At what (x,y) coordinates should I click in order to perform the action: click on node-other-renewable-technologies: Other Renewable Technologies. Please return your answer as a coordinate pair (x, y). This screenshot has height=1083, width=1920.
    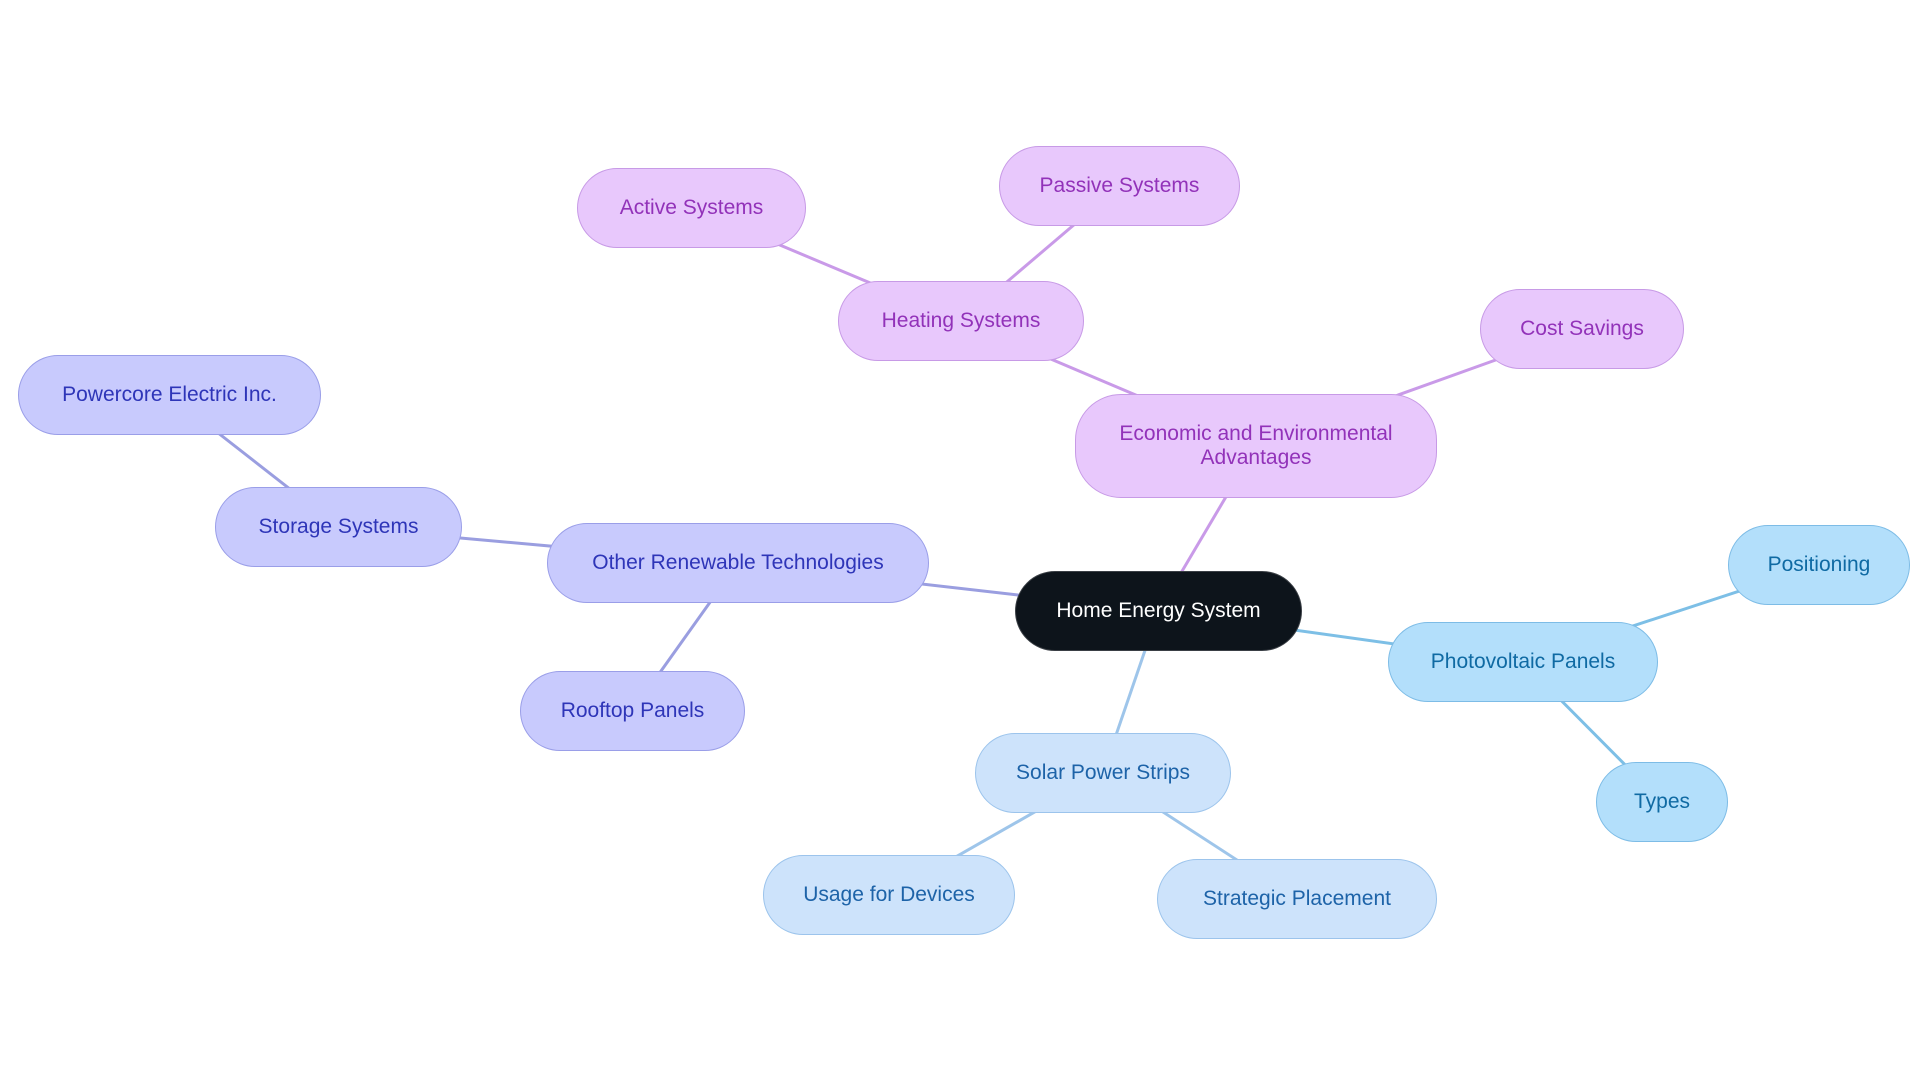
    Looking at the image, I should click on (738, 563).